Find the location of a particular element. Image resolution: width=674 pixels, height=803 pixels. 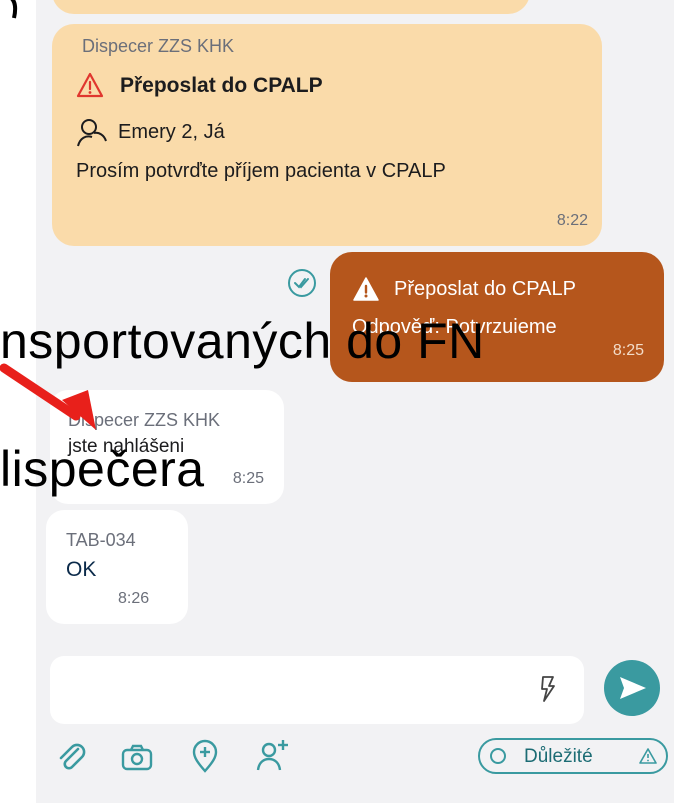

message-sender: Dispecer ZZS KHK is located at coordinates (158, 46).